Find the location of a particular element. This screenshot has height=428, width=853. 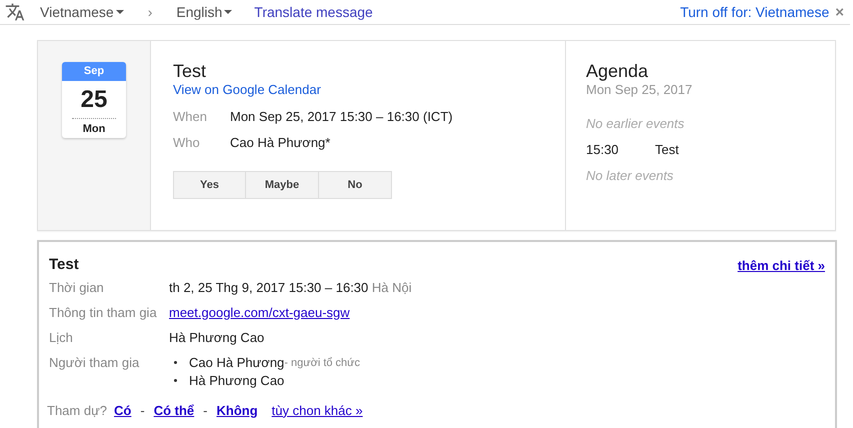

detail-label: When is located at coordinates (190, 117).